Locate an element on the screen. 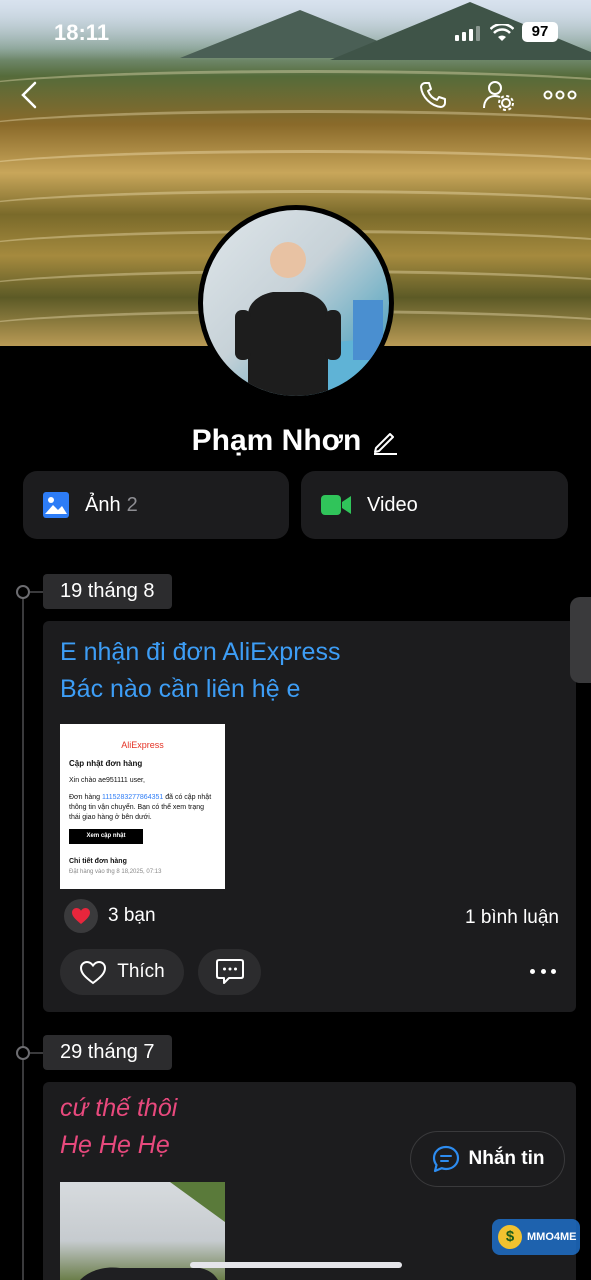 The width and height of the screenshot is (591, 1280). like-button: Thích is located at coordinates (122, 972).